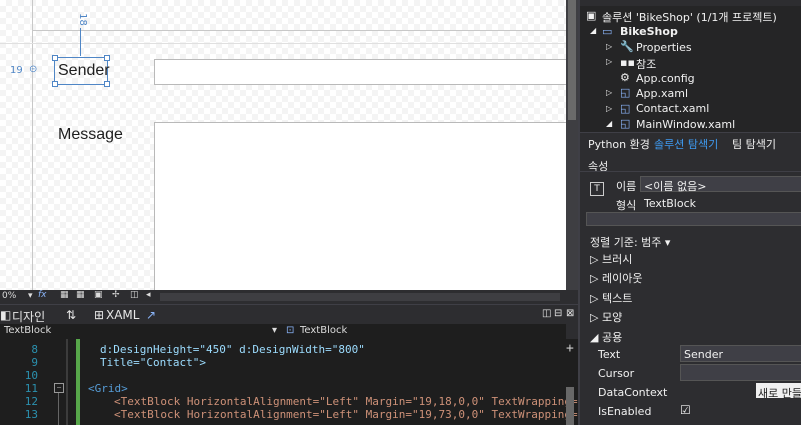  Describe the element at coordinates (30, 296) in the screenshot. I see `zoom-dropdown-icon: ▾` at that location.